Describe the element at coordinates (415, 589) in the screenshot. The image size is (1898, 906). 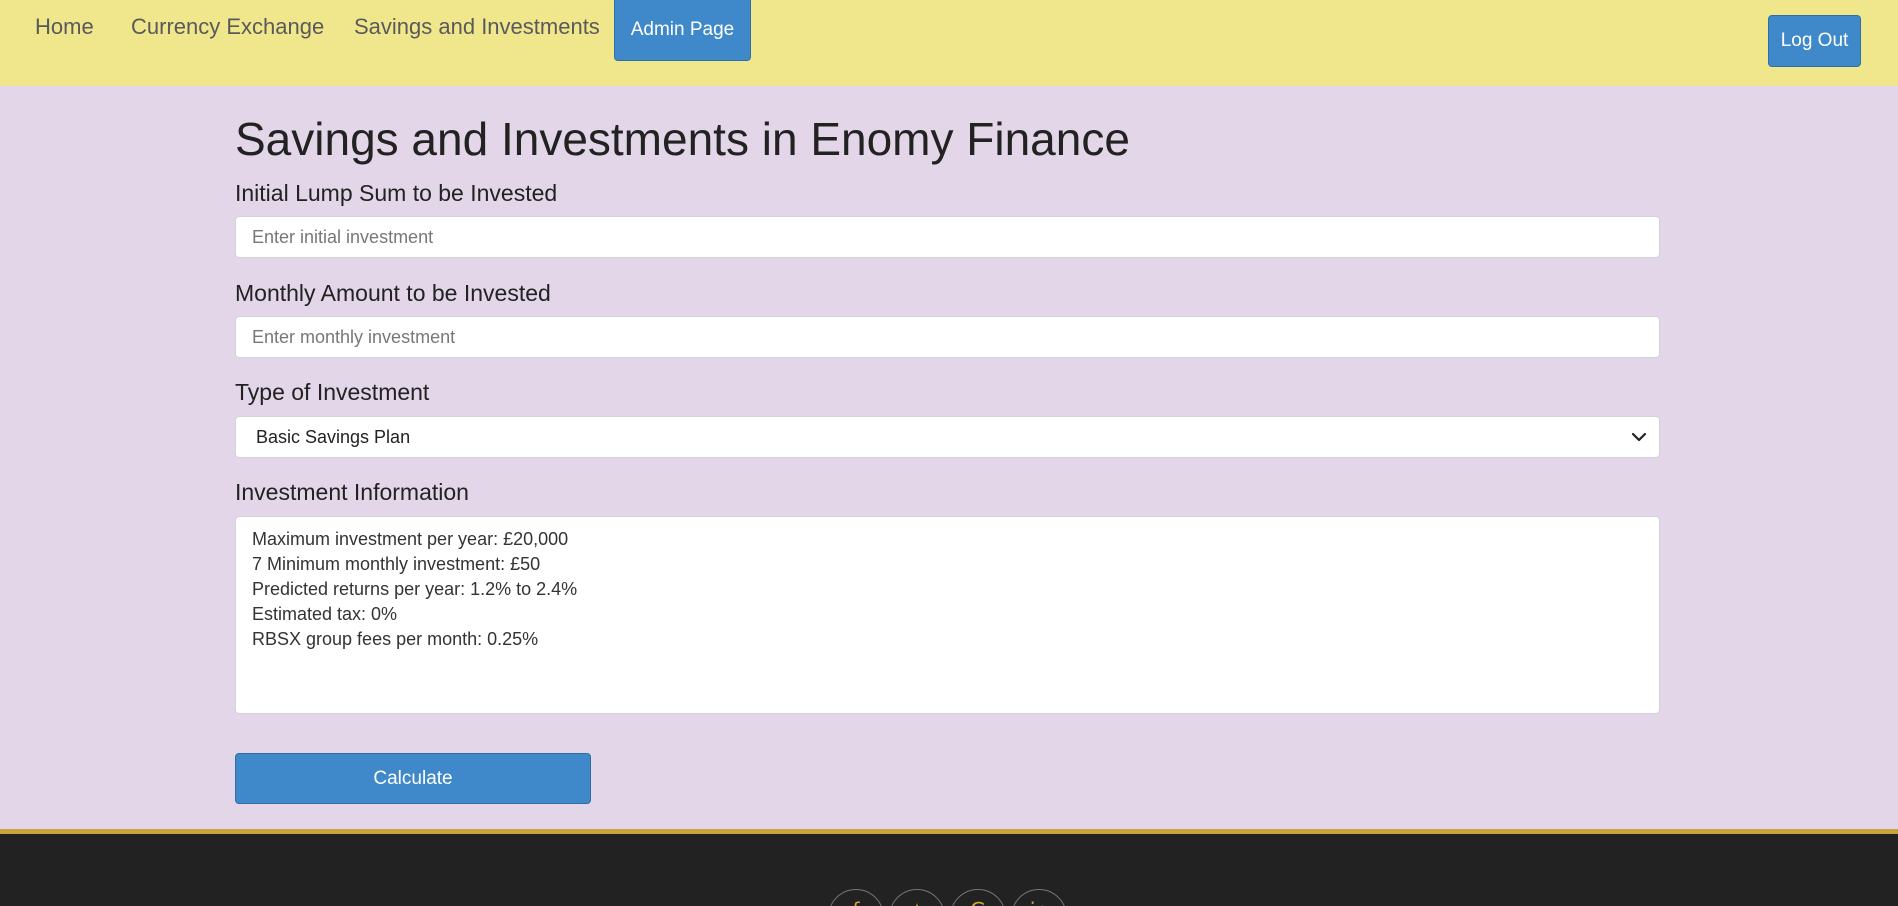
I see `info-line: Predicted returns per year: 1.2% to 2.4%` at that location.